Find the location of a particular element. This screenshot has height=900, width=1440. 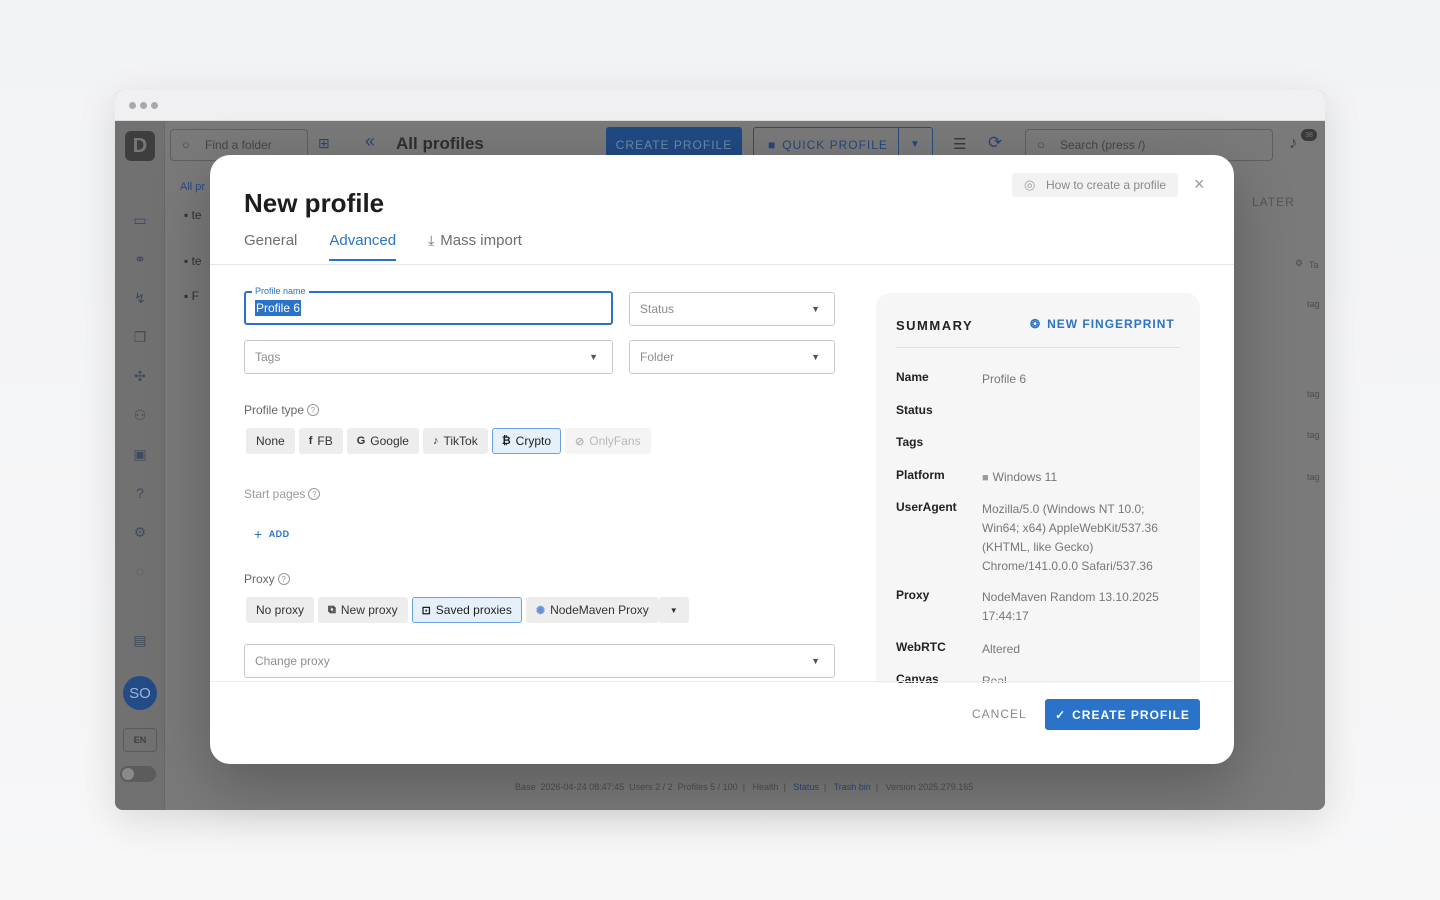

profile-name-label: Profile name is located at coordinates (280, 291).